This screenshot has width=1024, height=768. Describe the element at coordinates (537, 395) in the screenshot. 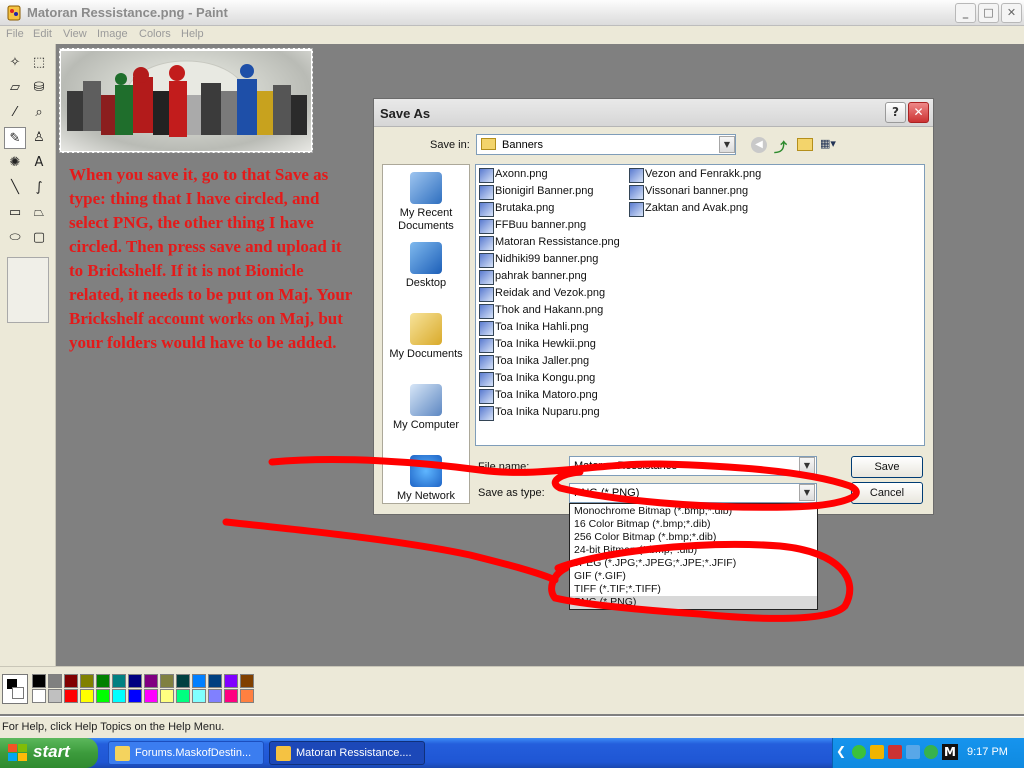

I see `file-item: Toa Inika Matoro.png` at that location.